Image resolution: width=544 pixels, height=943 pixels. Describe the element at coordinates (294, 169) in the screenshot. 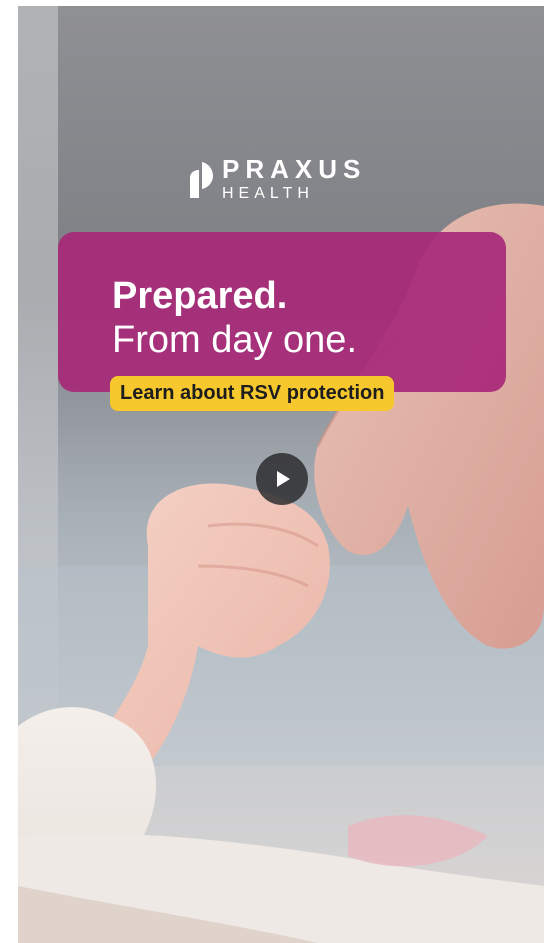

I see `logo-name-top: PRAXUS` at that location.